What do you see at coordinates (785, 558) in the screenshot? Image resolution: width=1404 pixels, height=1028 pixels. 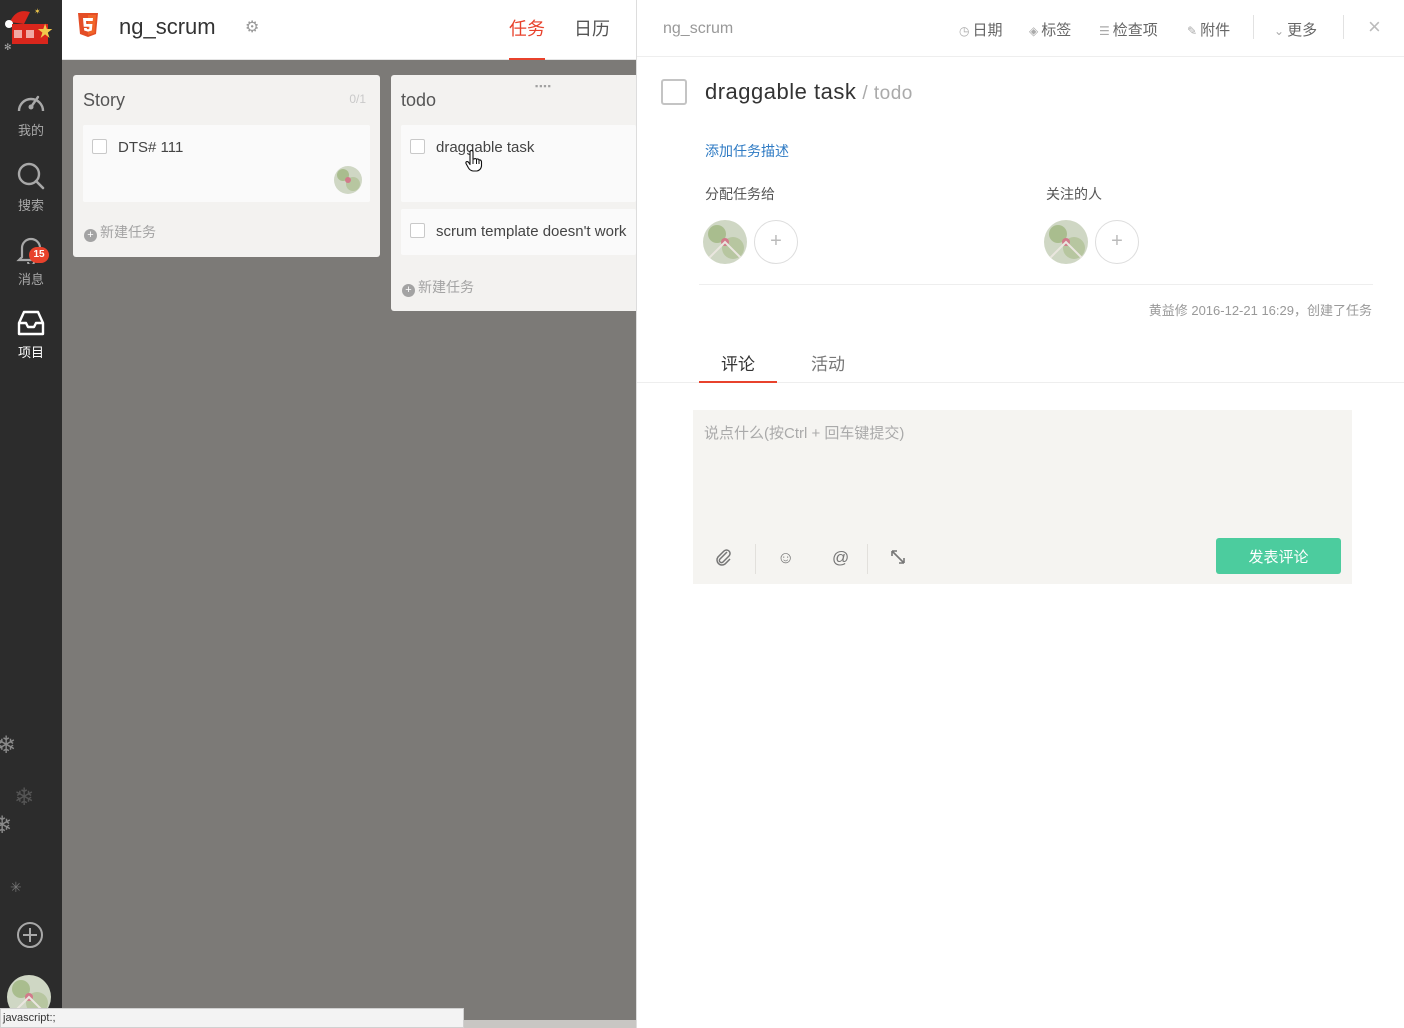 I see `emoji-icon: ☺` at bounding box center [785, 558].